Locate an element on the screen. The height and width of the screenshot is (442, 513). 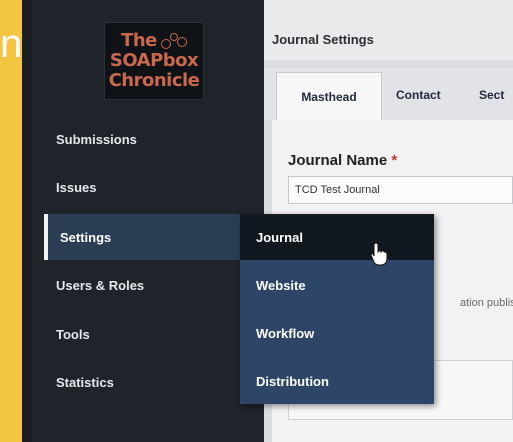
logo-line-1: The is located at coordinates (154, 41).